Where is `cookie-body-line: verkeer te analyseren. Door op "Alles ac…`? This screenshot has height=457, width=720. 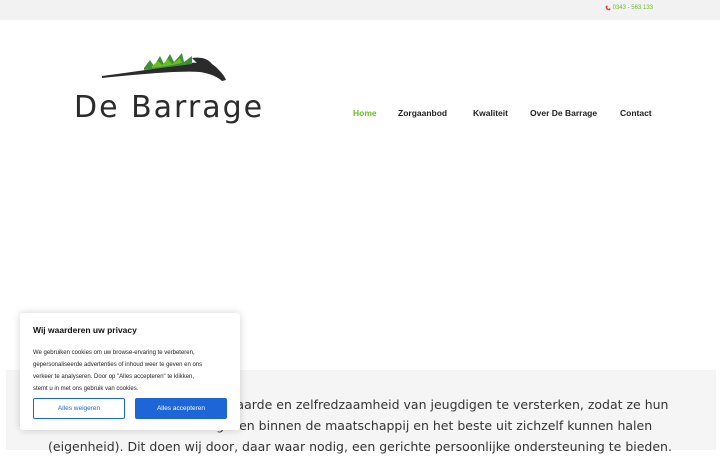
cookie-body-line: verkeer te analyseren. Door op "Alles ac… is located at coordinates (114, 377).